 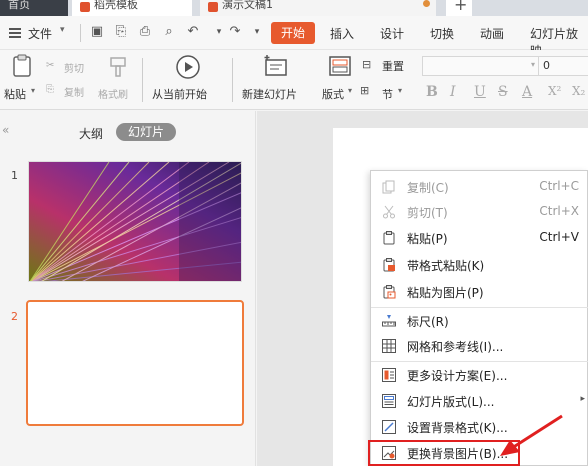 I want to click on template-icon, so click(x=85, y=7).